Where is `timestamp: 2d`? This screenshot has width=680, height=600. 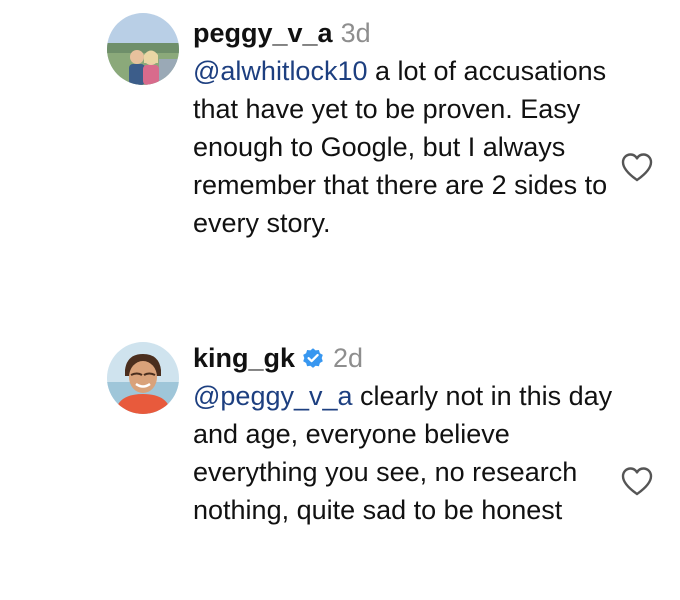
timestamp: 2d is located at coordinates (348, 358).